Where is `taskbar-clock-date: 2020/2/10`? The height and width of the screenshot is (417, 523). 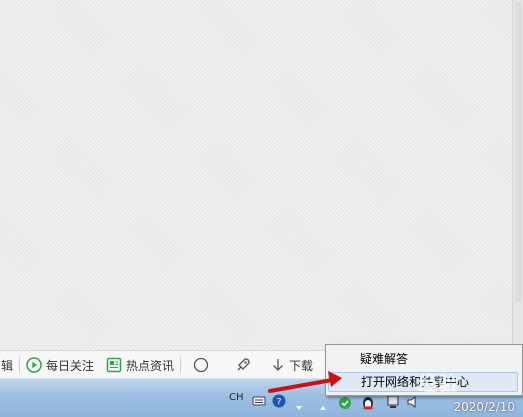
taskbar-clock-date: 2020/2/10 is located at coordinates (484, 407).